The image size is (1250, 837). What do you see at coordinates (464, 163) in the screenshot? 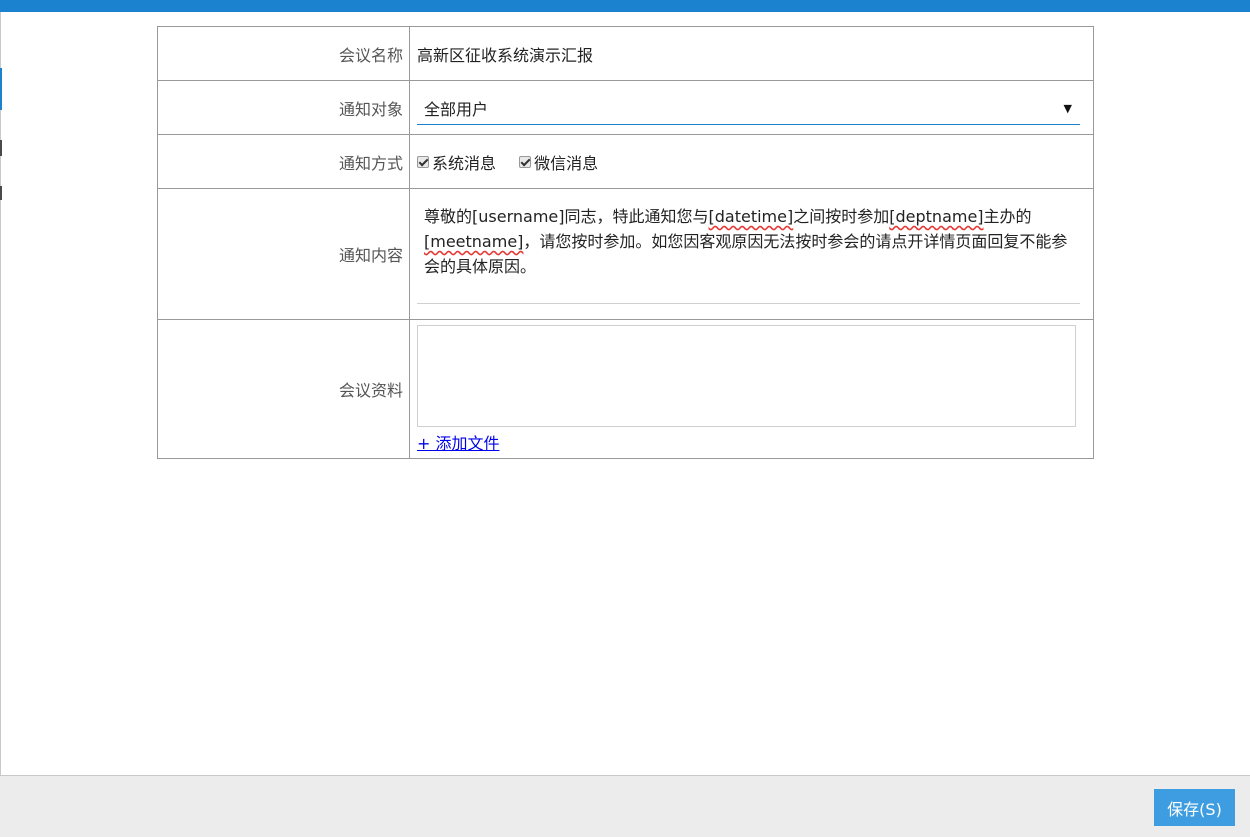
I see `system-message-label: 系统消息` at bounding box center [464, 163].